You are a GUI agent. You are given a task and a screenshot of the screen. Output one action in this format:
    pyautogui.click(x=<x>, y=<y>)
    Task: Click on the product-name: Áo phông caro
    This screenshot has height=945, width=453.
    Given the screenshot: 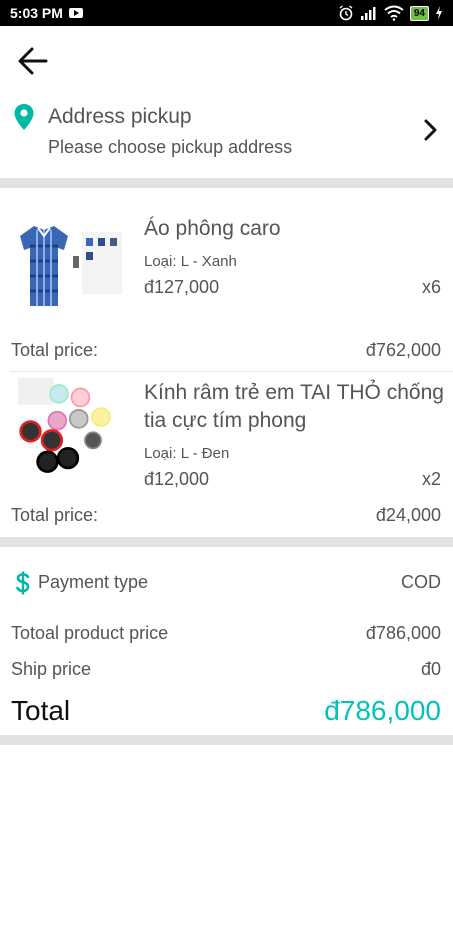 What is the action you would take?
    pyautogui.click(x=212, y=228)
    